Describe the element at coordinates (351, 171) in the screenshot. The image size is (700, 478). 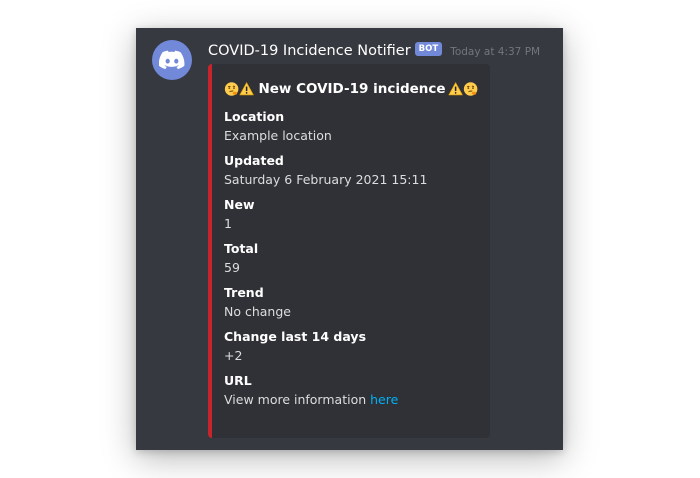
I see `embed-field-updated: Updated Saturday 6 February 2021 15:11` at that location.